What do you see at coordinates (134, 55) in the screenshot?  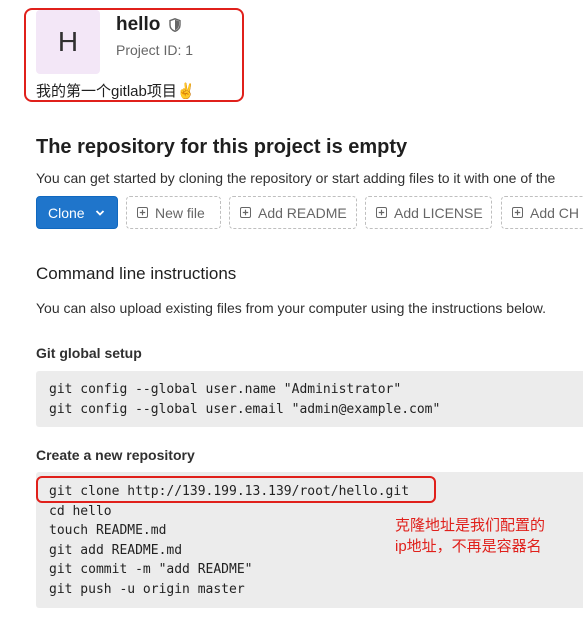 I see `annotation-highlight-project` at bounding box center [134, 55].